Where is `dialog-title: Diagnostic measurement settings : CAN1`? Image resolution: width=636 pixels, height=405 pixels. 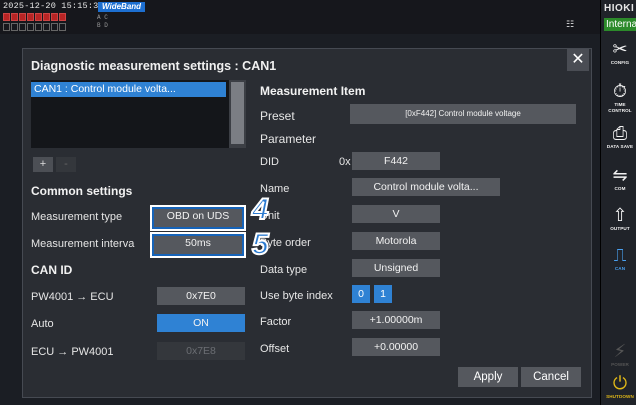
dialog-title: Diagnostic measurement settings : CAN1 is located at coordinates (154, 66).